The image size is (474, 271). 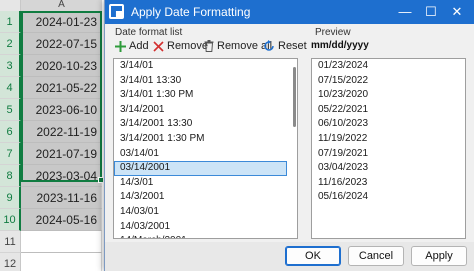 I want to click on format-item: 3/14/2001 13:30, so click(x=205, y=124).